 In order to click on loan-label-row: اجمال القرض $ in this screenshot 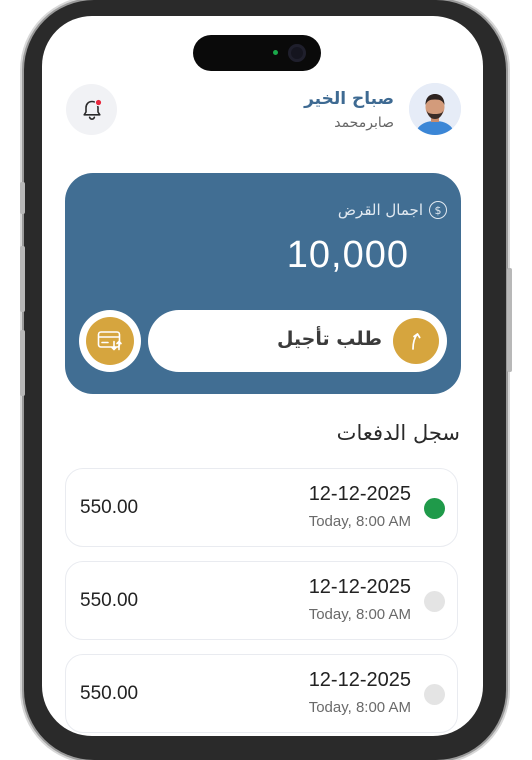, I will do `click(392, 210)`.